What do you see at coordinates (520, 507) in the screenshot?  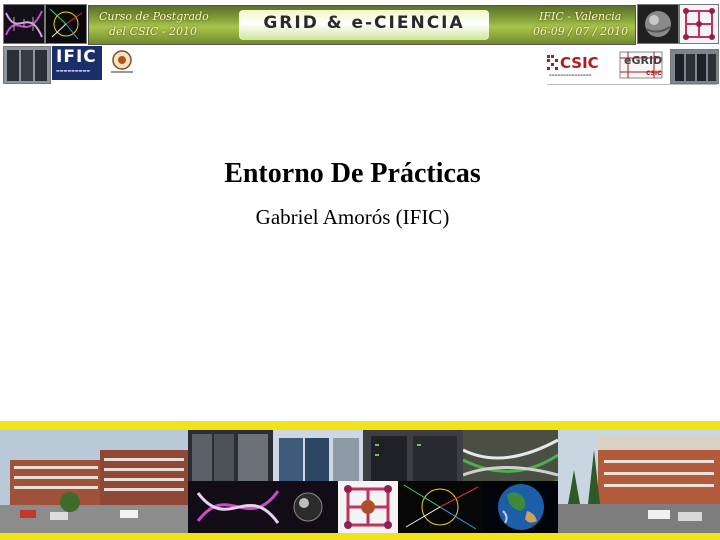 I see `earth-globe-photo` at bounding box center [520, 507].